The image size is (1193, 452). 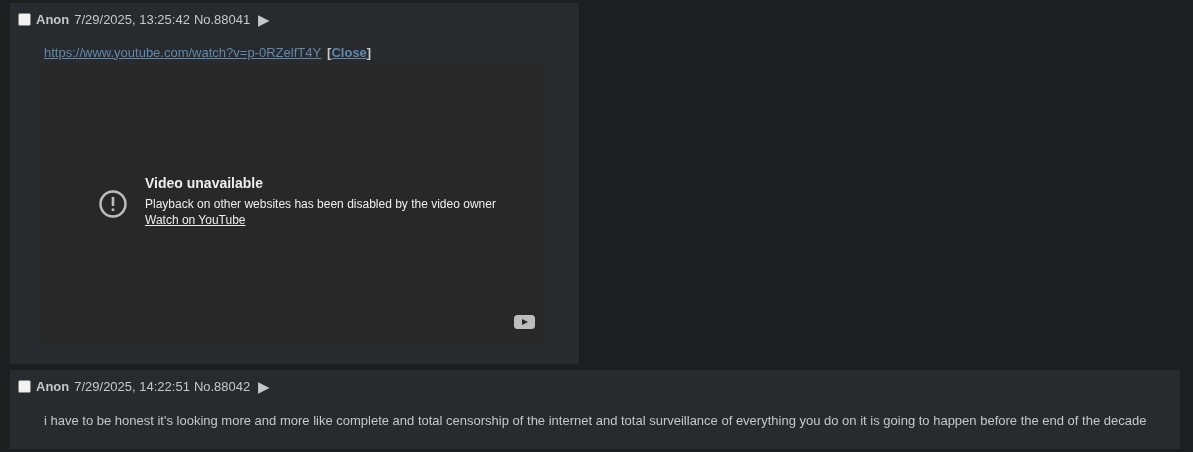 I want to click on close-link: Close, so click(x=349, y=52).